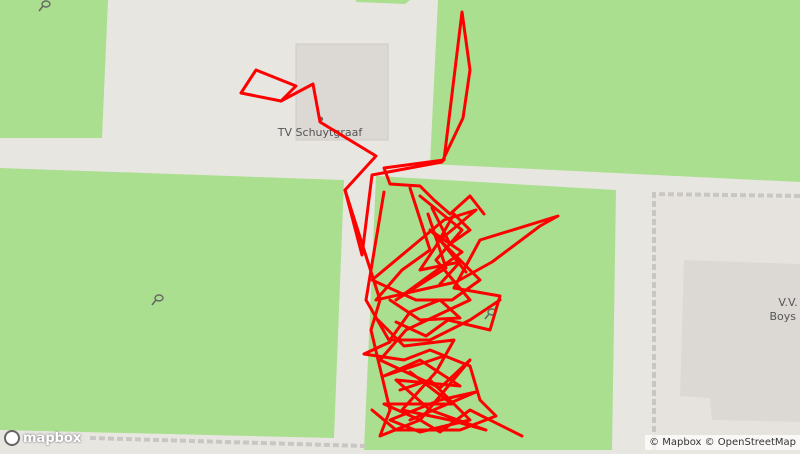 The height and width of the screenshot is (454, 800). What do you see at coordinates (787, 302) in the screenshot?
I see `building-label: V.V.` at bounding box center [787, 302].